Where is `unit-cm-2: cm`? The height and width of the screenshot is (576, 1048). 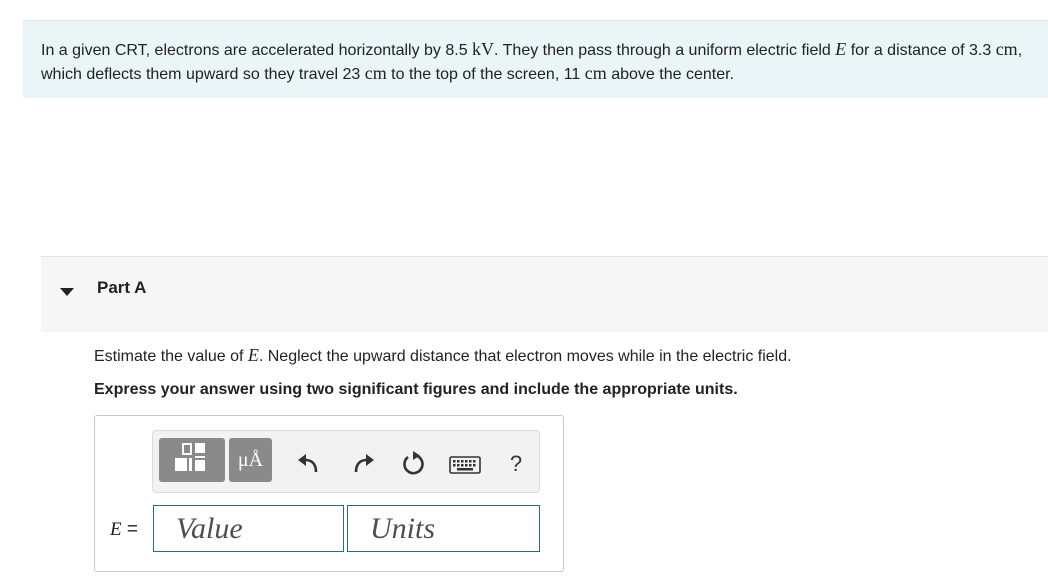 unit-cm-2: cm is located at coordinates (375, 73).